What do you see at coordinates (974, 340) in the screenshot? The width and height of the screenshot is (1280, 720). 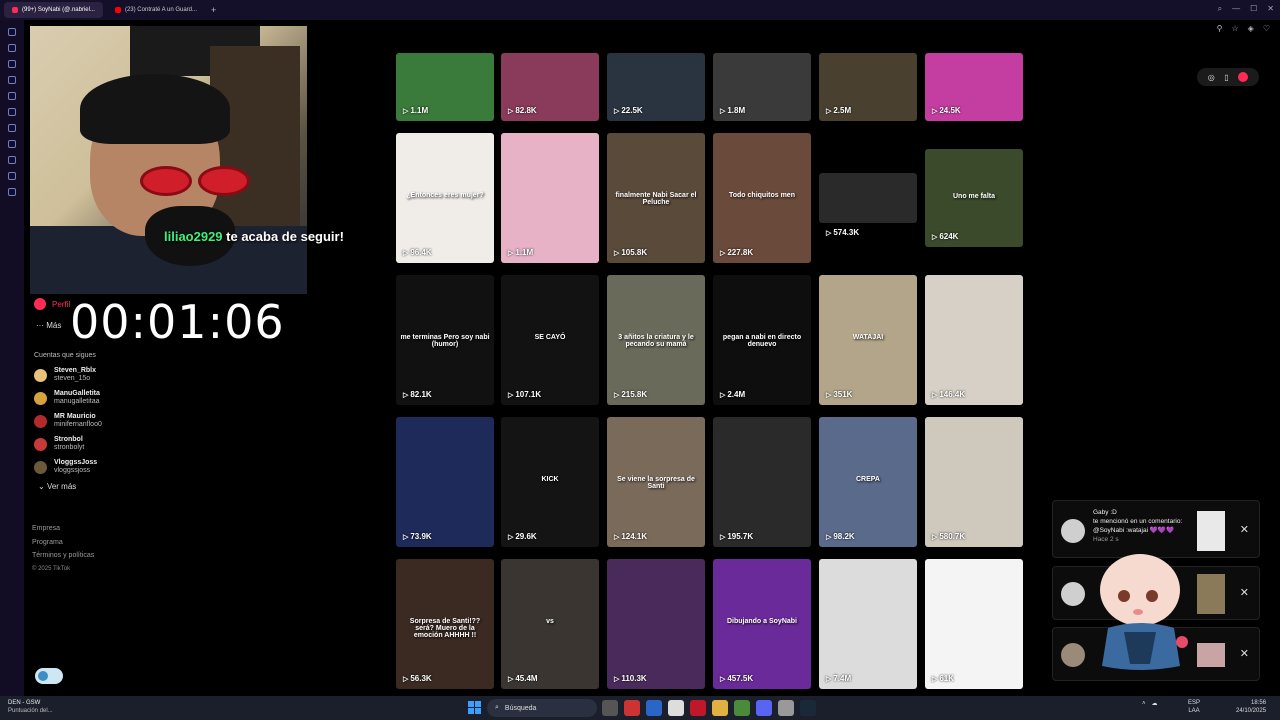 I see `video-thumbnail: 146.4K` at bounding box center [974, 340].